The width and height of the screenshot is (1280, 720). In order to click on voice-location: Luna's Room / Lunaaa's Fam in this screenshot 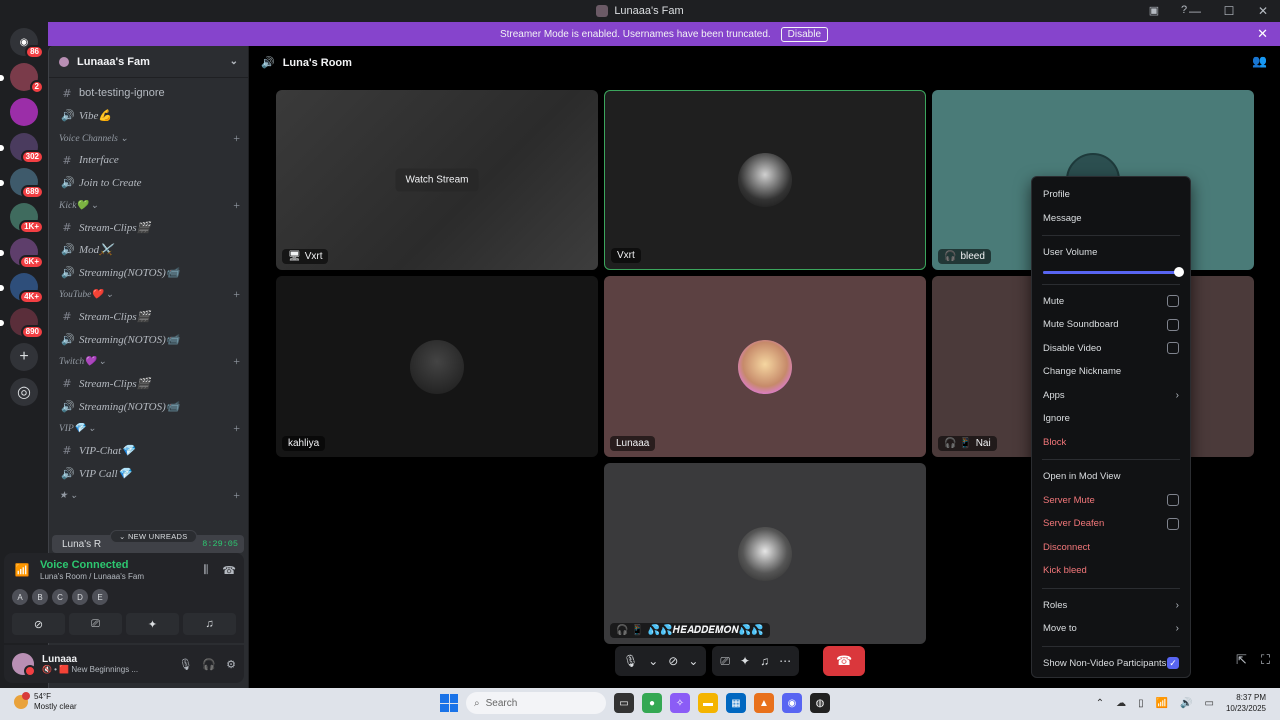, I will do `click(92, 576)`.